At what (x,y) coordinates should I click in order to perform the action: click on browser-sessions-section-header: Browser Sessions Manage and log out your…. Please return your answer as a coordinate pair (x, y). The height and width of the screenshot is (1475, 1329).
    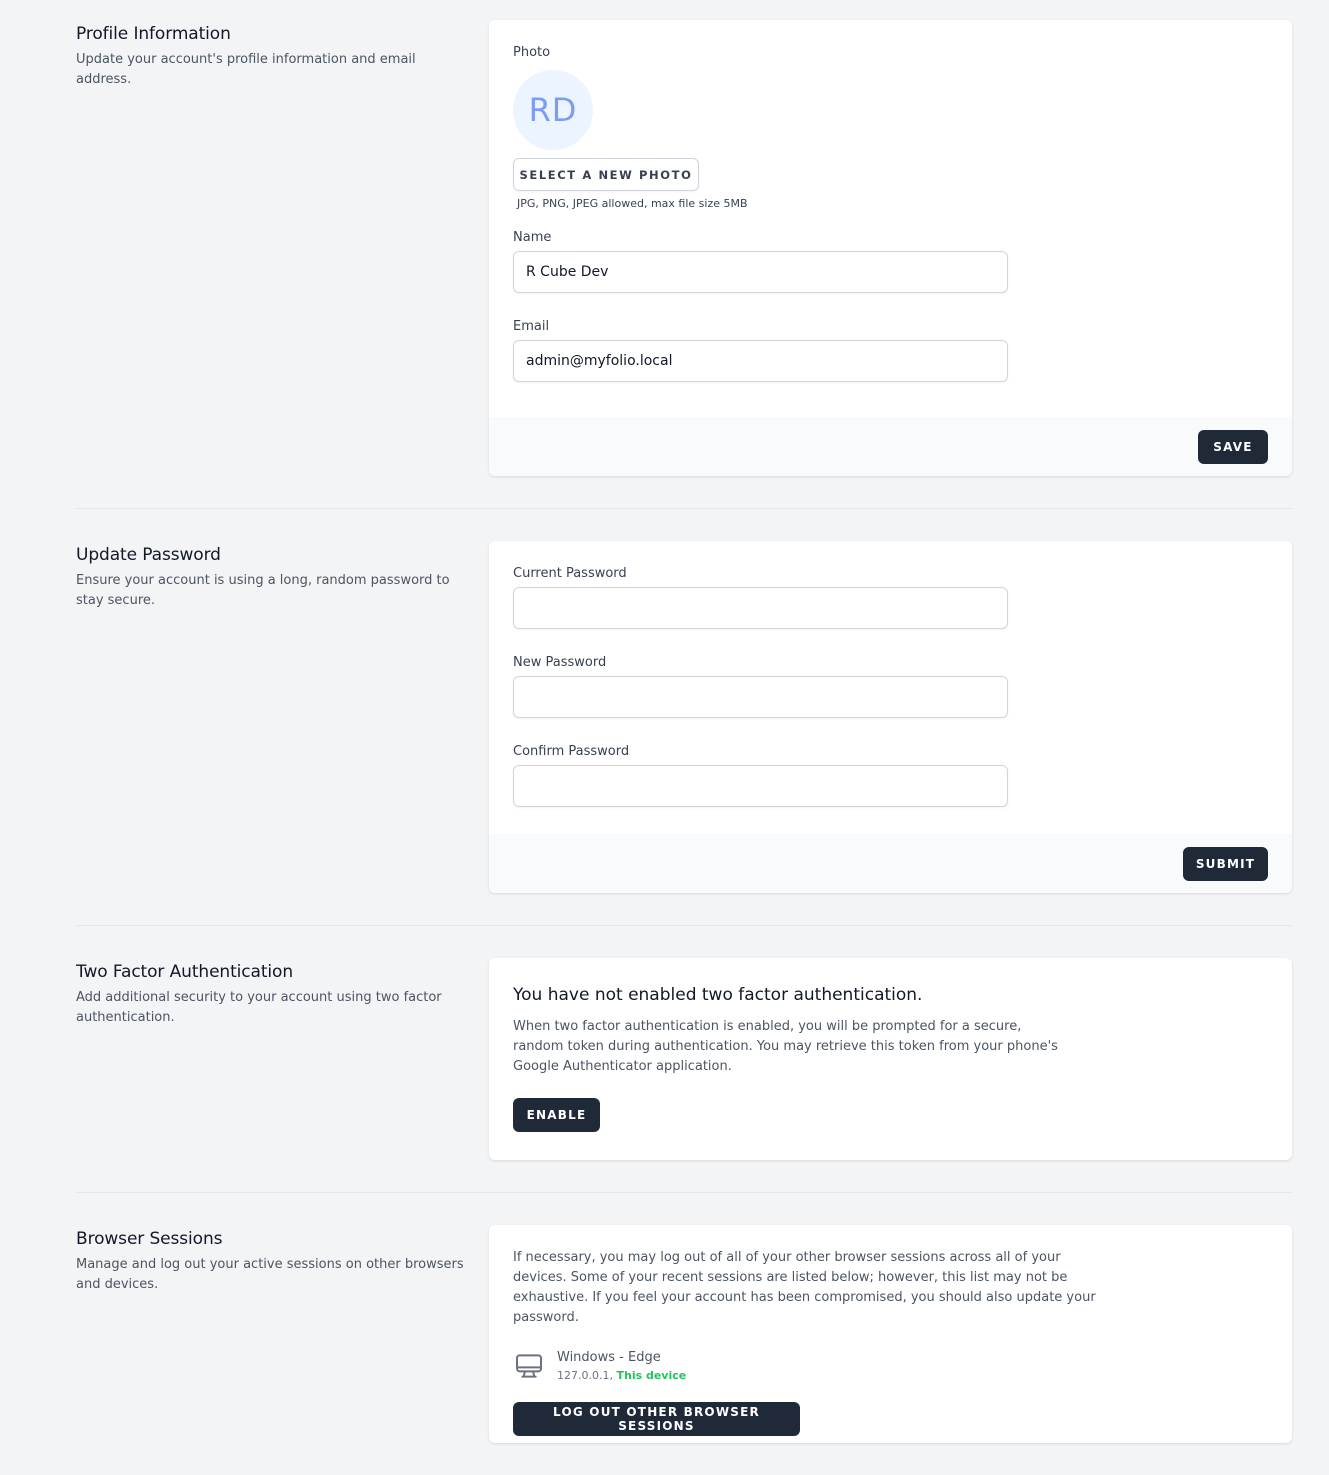
    Looking at the image, I should click on (272, 1260).